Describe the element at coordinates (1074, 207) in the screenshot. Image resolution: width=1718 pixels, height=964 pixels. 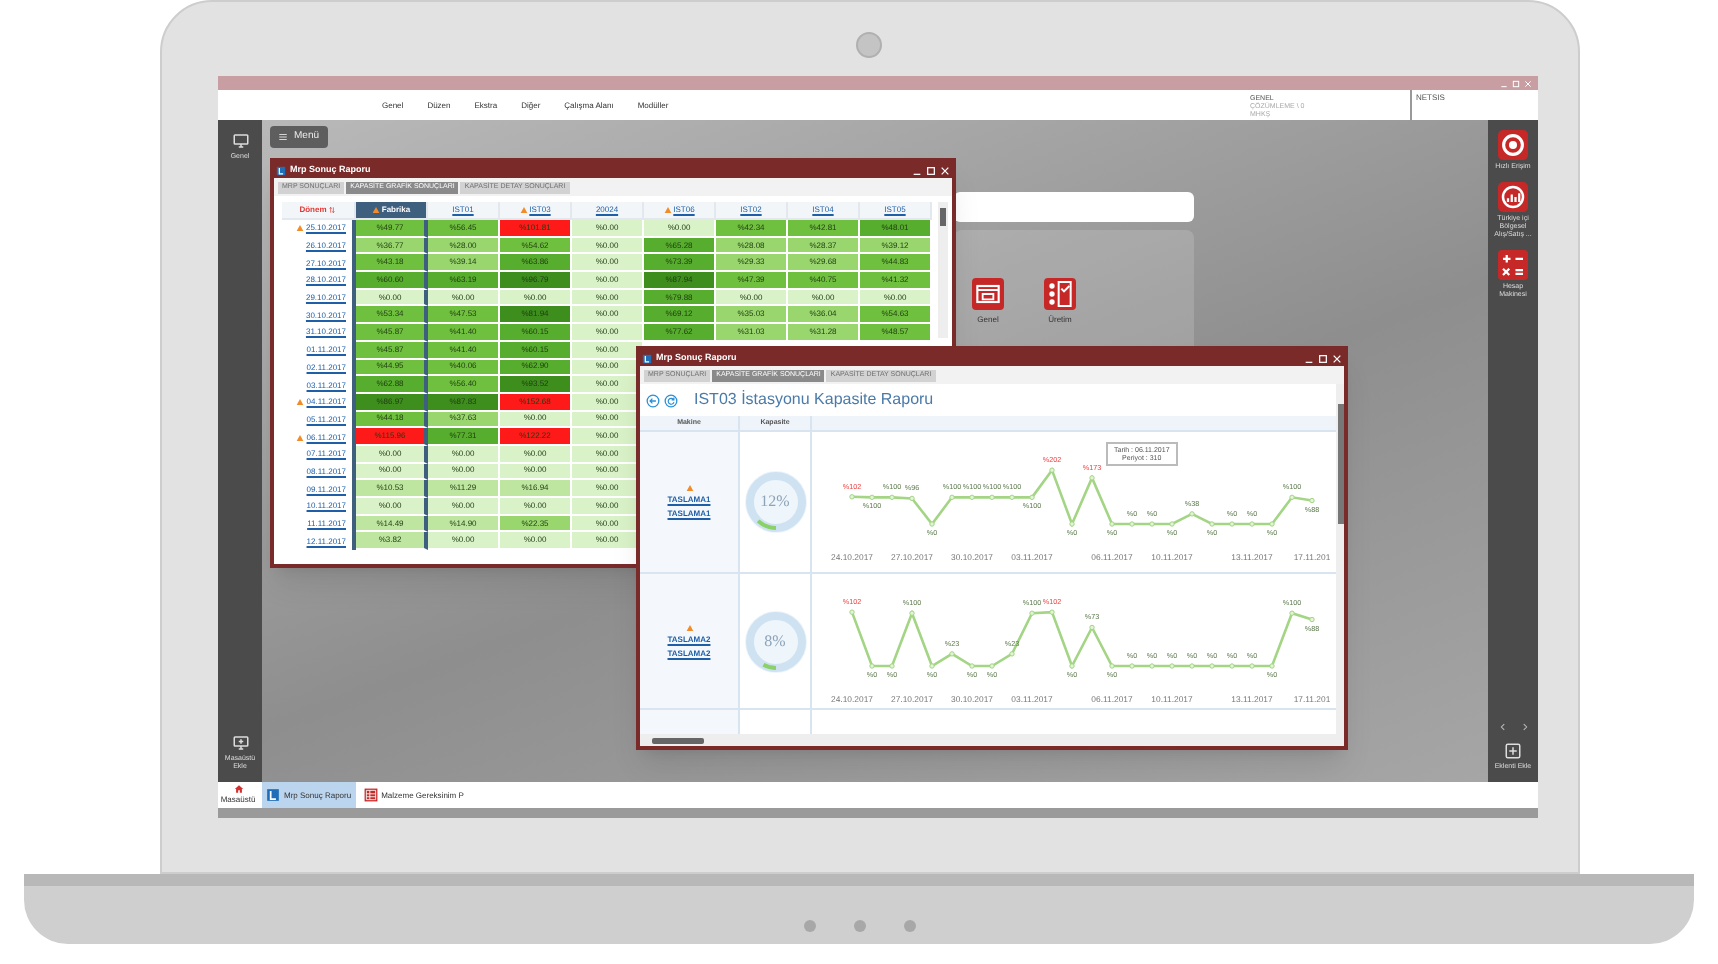
I see `search-field` at that location.